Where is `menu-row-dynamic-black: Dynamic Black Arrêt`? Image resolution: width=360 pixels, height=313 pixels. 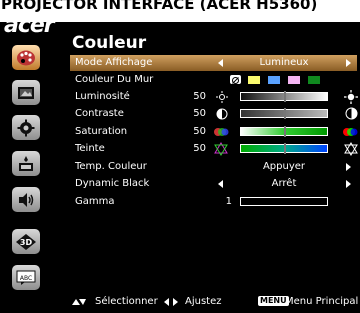 menu-row-dynamic-black: Dynamic Black Arrêt is located at coordinates (213, 184).